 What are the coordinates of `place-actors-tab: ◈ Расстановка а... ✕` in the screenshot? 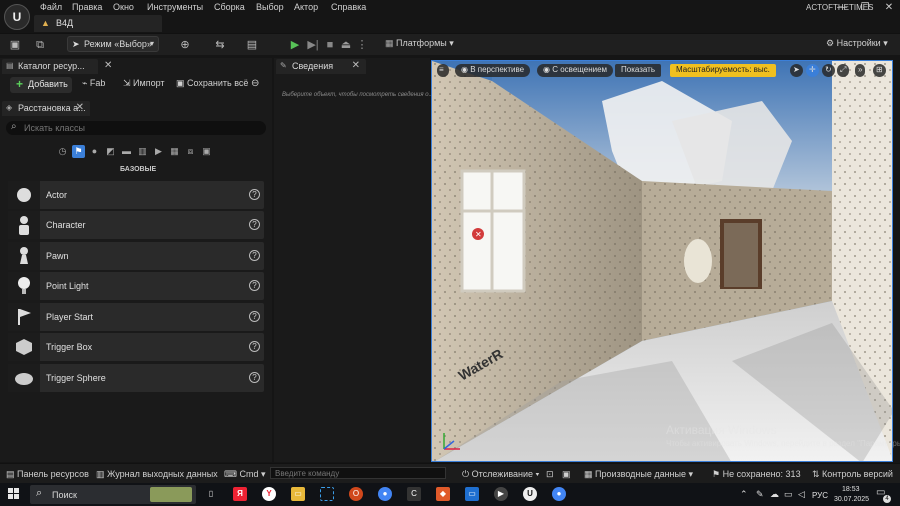 It's located at (46, 108).